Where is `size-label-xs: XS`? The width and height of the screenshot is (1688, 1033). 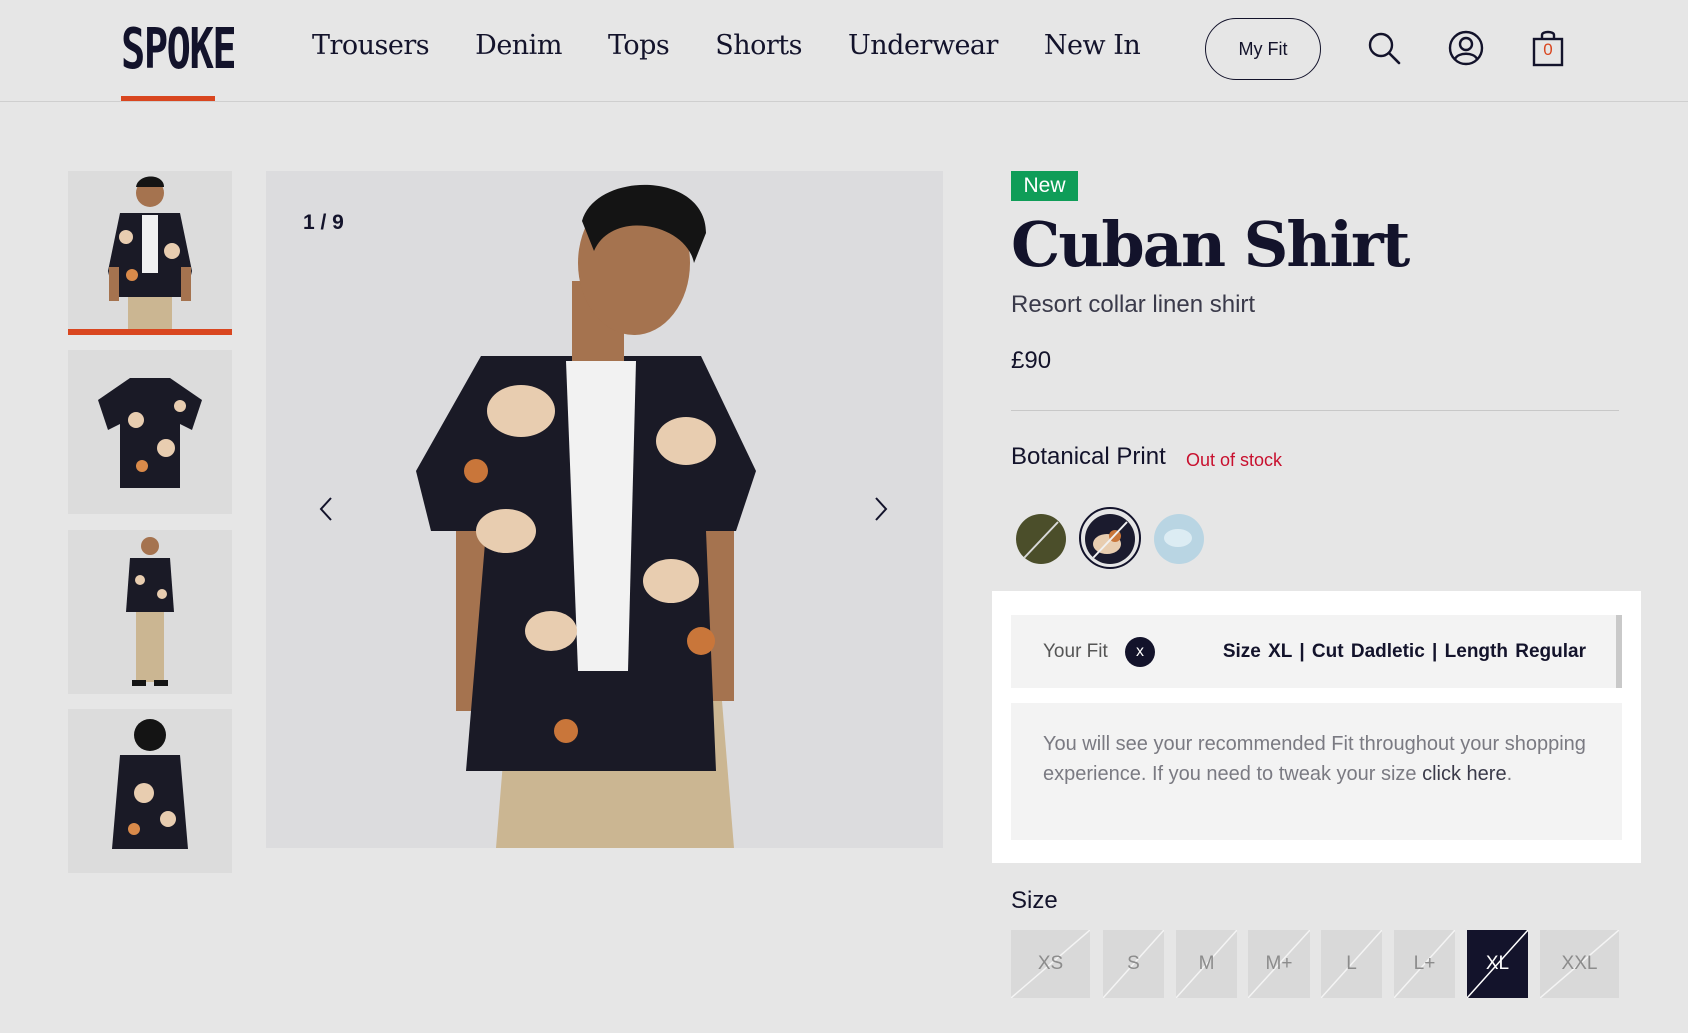
size-label-xs: XS is located at coordinates (1050, 963).